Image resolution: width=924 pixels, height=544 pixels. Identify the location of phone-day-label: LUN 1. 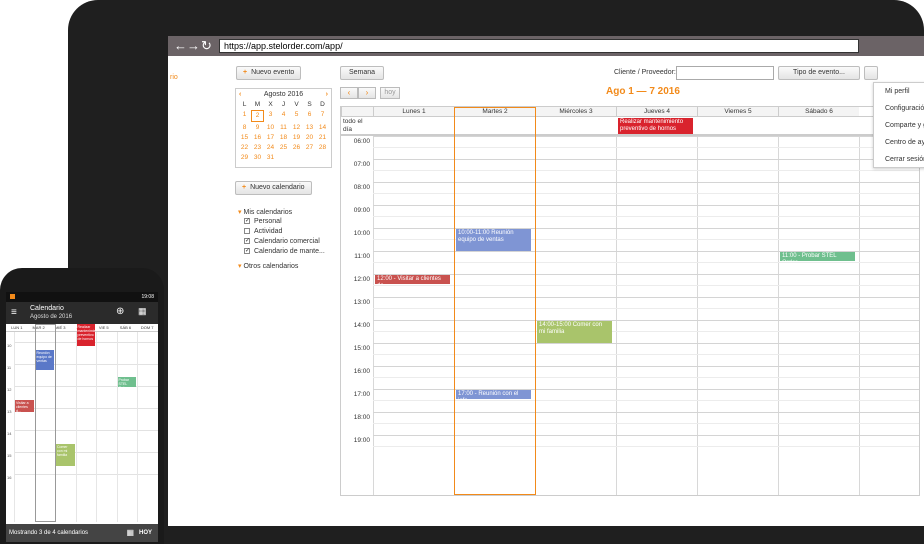
(17, 327).